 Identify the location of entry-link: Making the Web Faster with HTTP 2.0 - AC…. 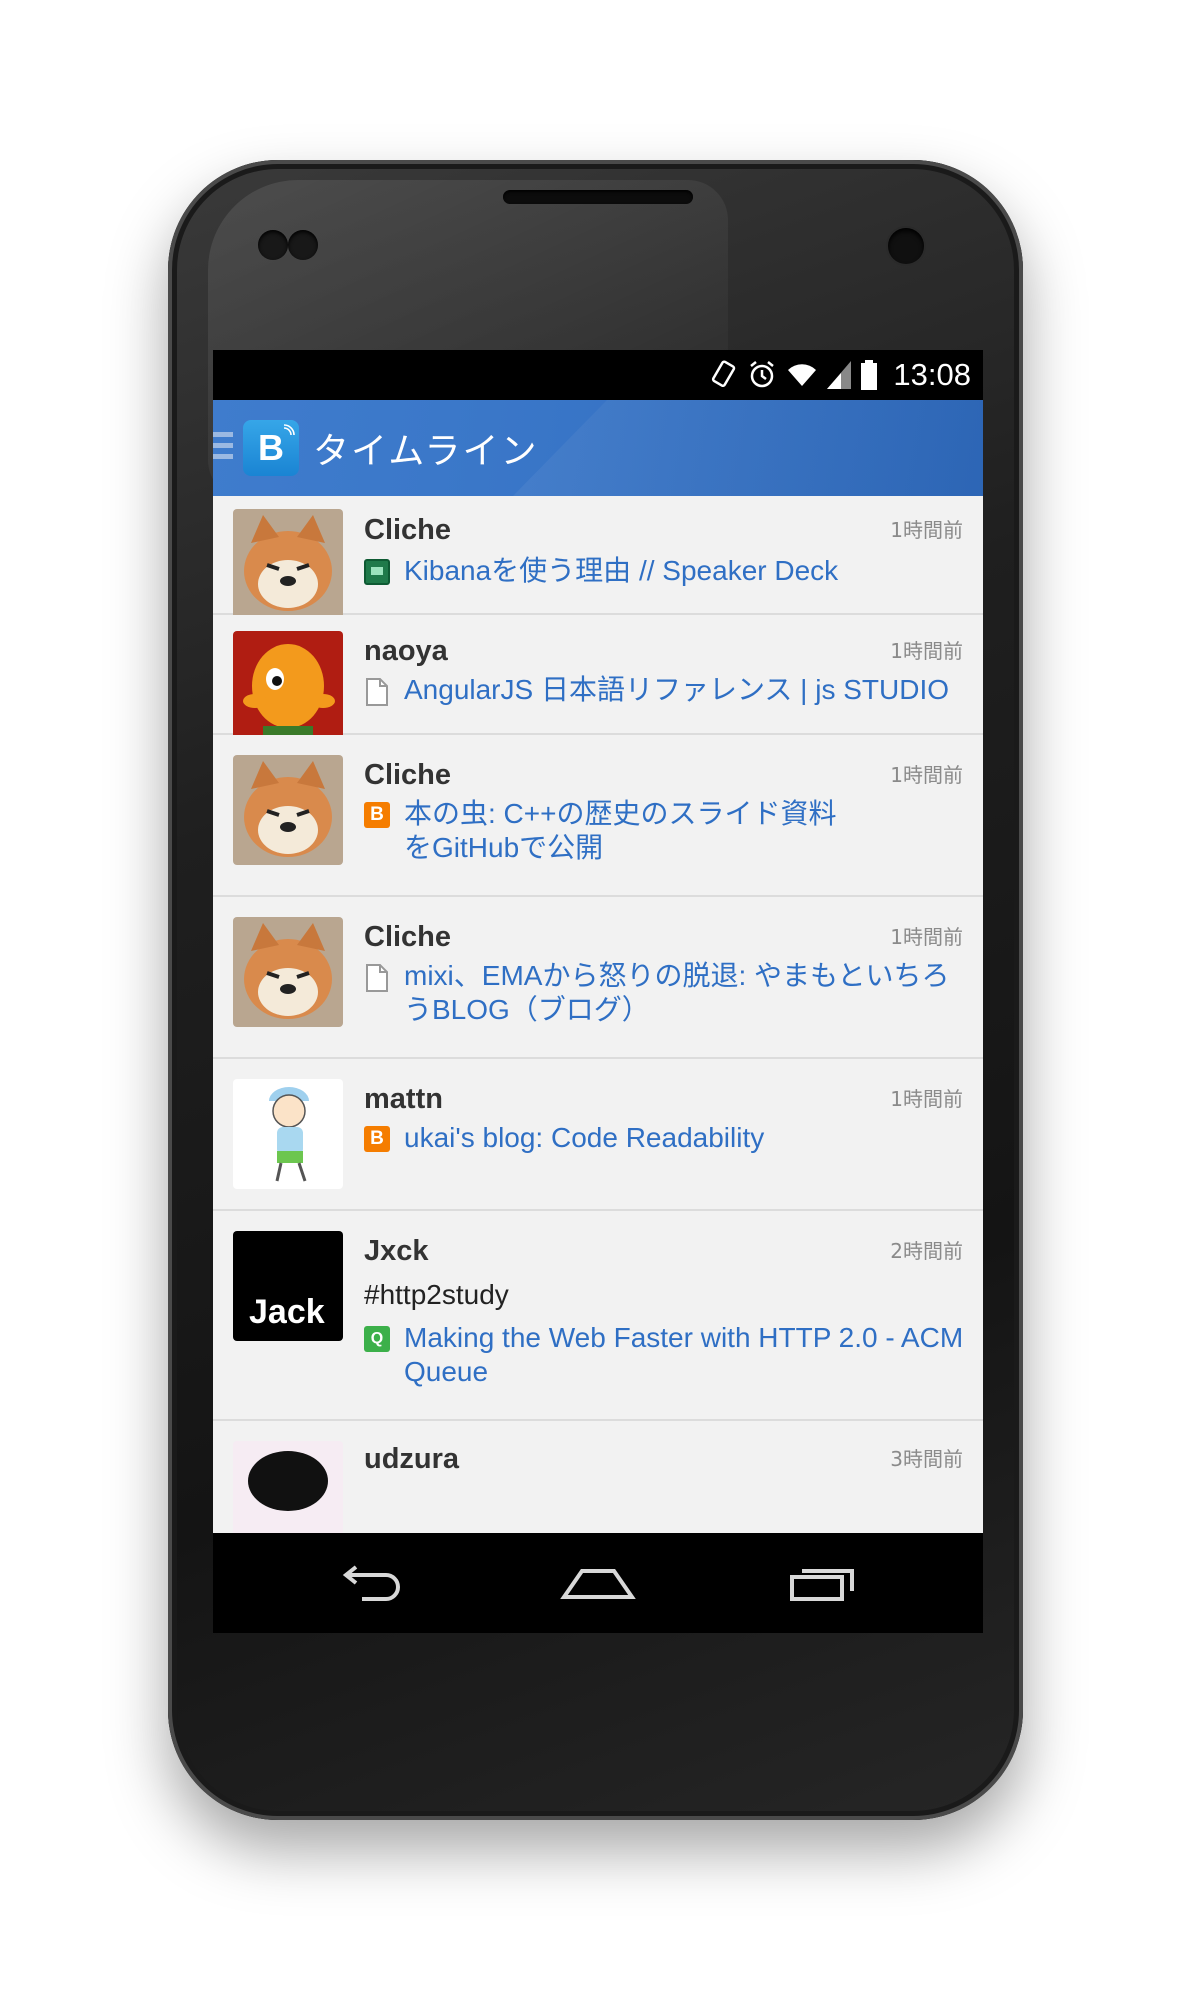
(664, 1355).